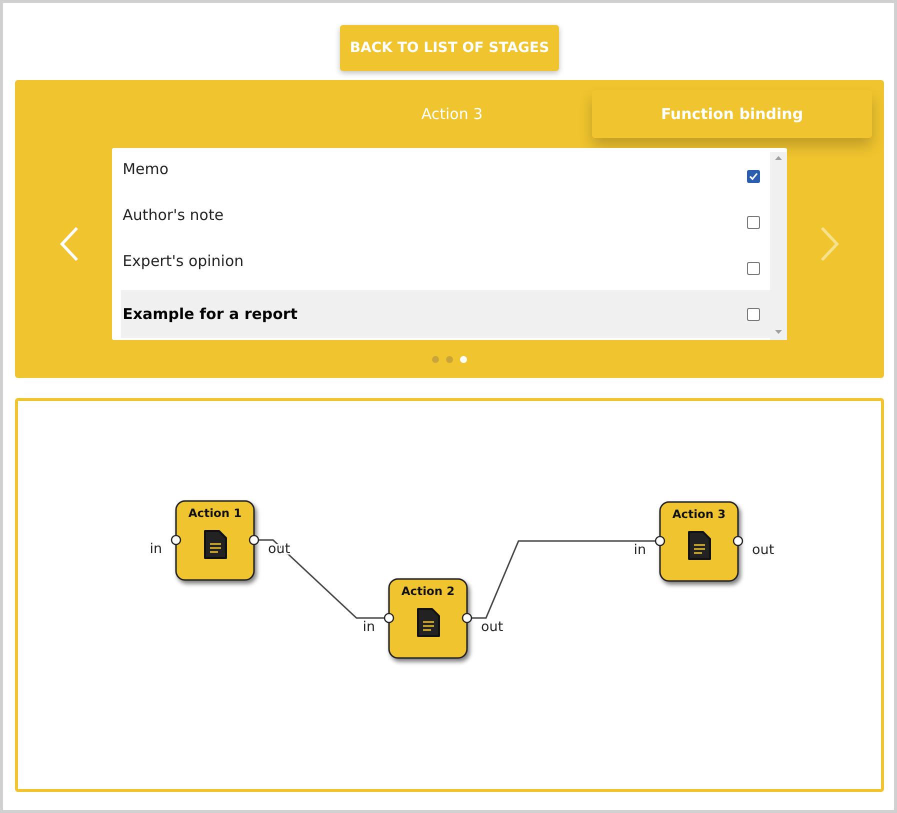  I want to click on list-item: Author's note, so click(445, 221).